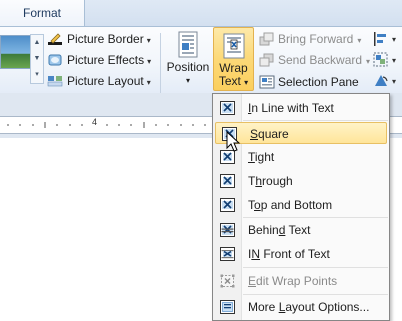  Describe the element at coordinates (227, 205) in the screenshot. I see `top-bottom-wrap-icon` at that location.